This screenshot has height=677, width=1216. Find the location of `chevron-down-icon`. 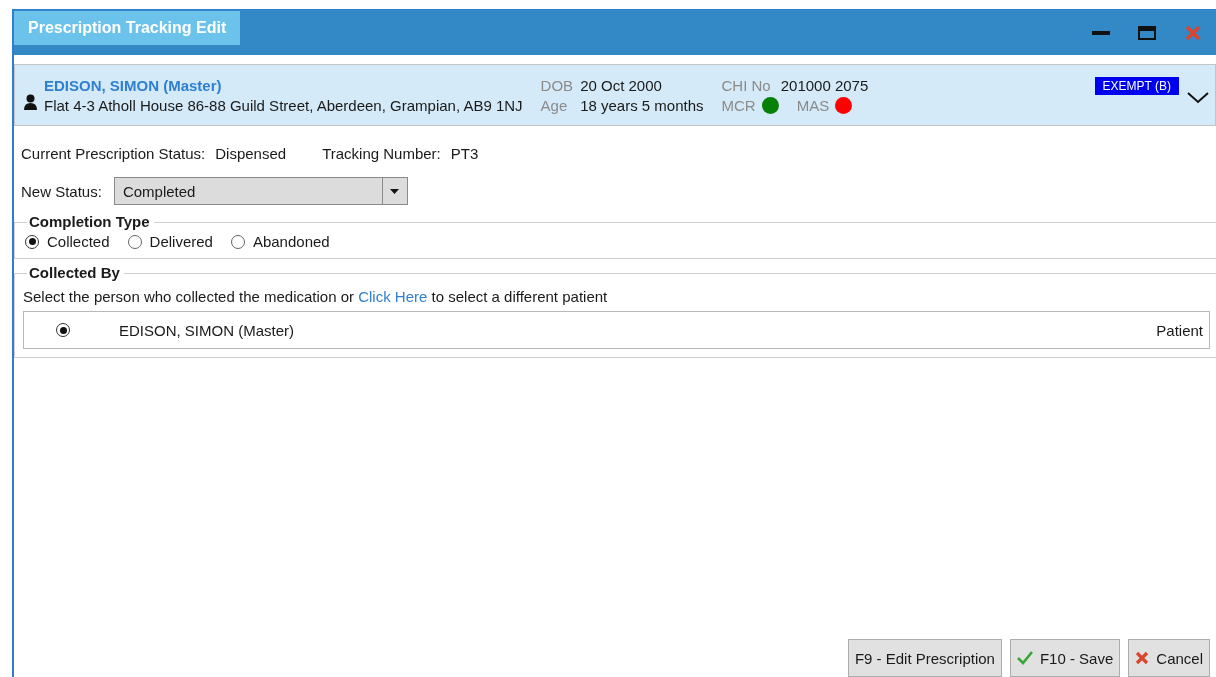

chevron-down-icon is located at coordinates (1198, 97).